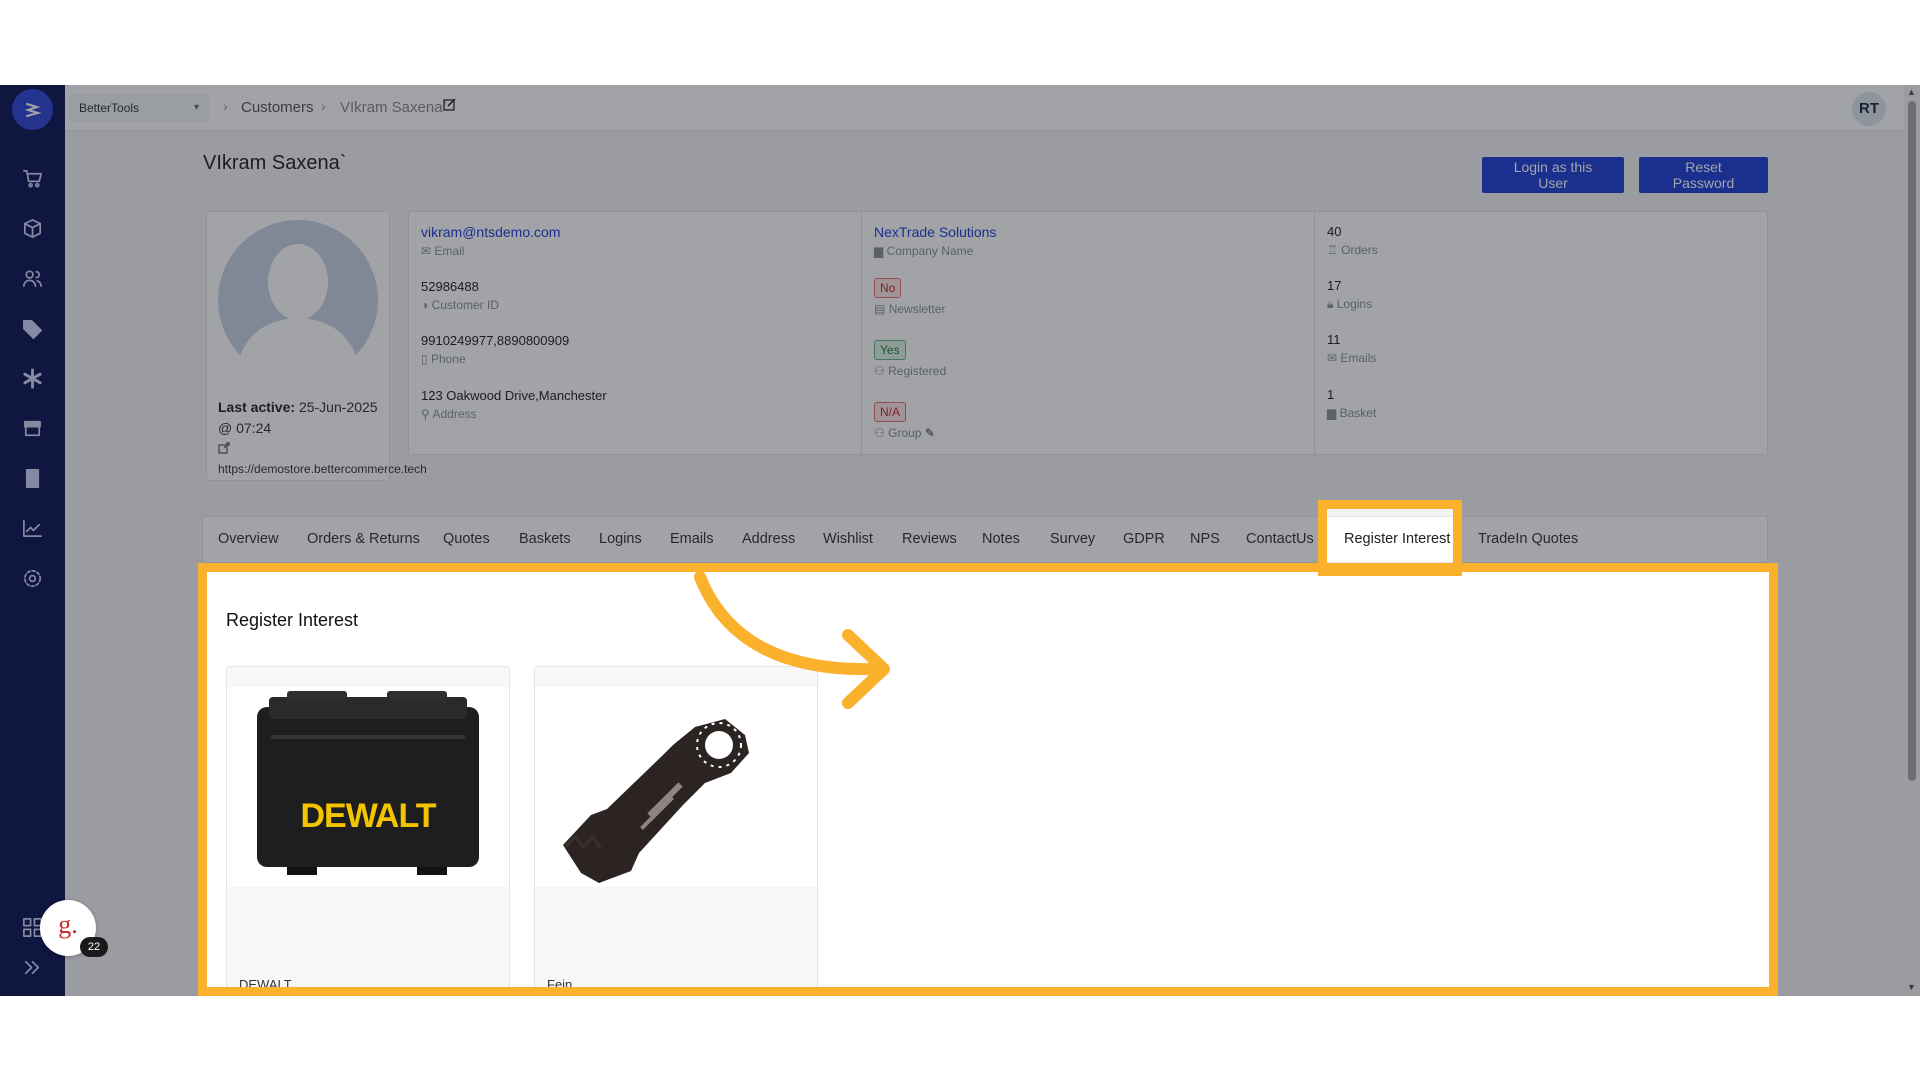  I want to click on widget-letter: g., so click(68, 924).